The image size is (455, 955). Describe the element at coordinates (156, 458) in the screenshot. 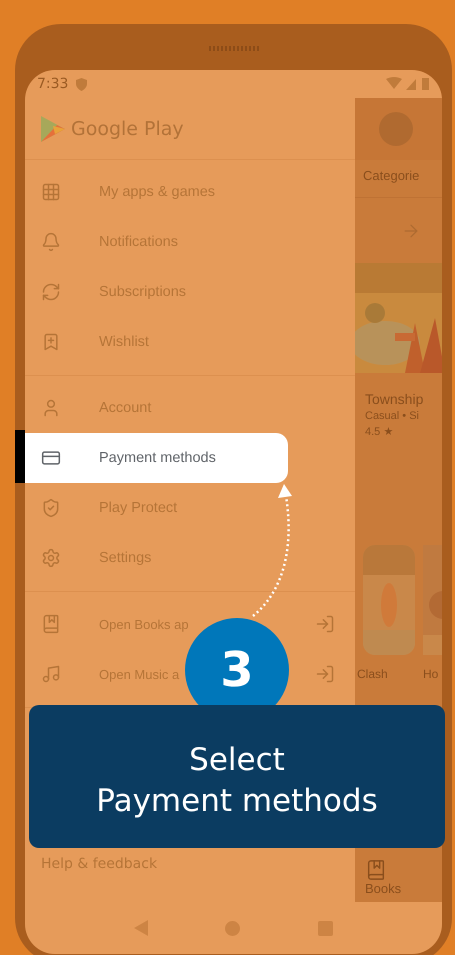

I see `menu-item: Payment methods` at that location.